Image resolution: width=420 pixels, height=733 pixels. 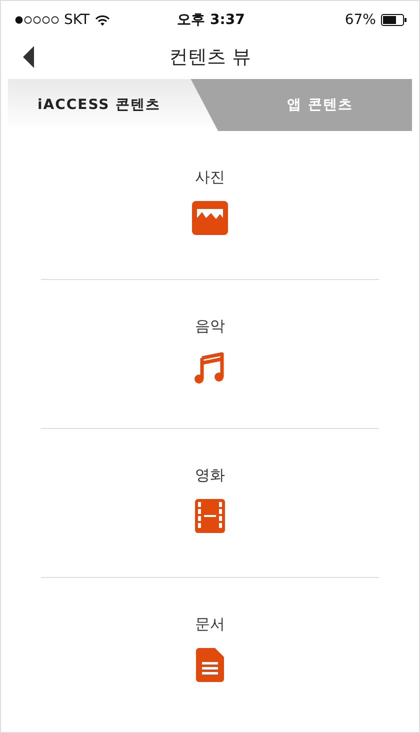 What do you see at coordinates (102, 20) in the screenshot?
I see `wifi-icon` at bounding box center [102, 20].